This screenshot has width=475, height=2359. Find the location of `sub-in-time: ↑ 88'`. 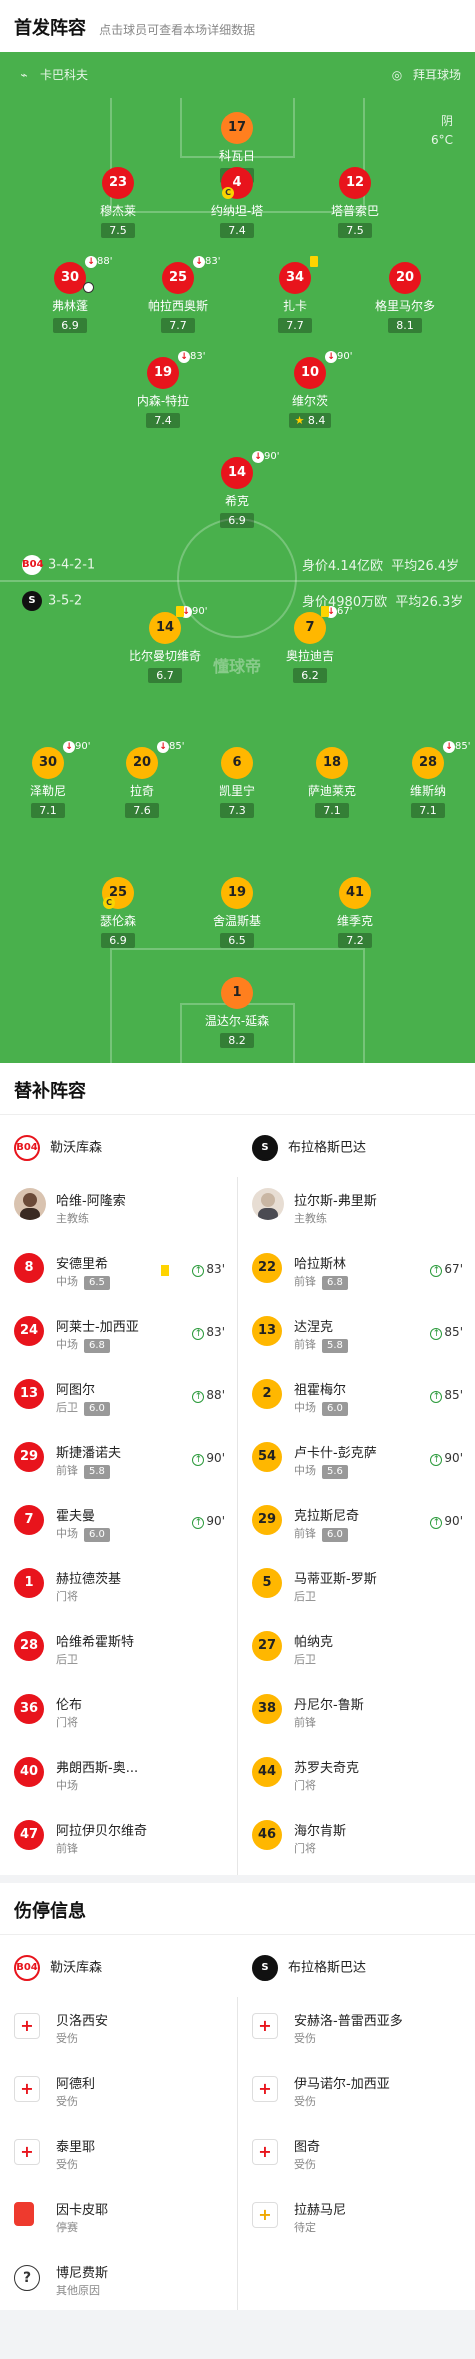

sub-in-time: ↑ 88' is located at coordinates (208, 1395).